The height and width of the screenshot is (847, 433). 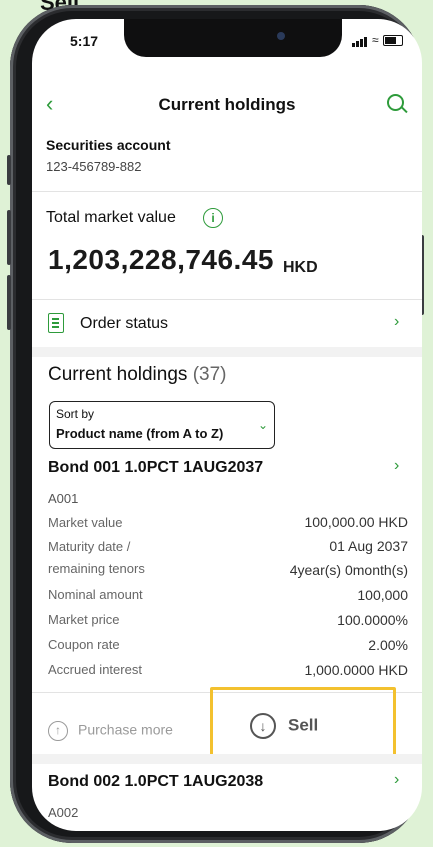 I want to click on detail-value: 2.00%, so click(x=388, y=645).